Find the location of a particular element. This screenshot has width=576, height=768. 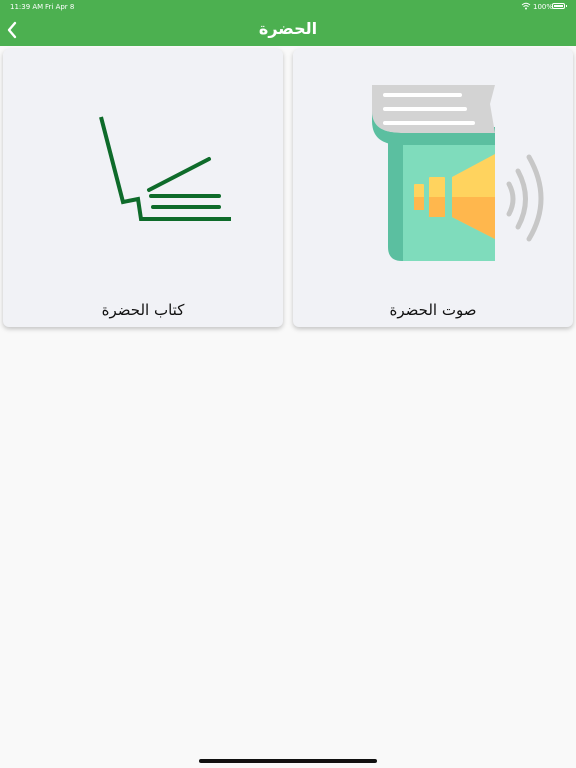

audio-card-label: صوت الحضرة is located at coordinates (433, 310).